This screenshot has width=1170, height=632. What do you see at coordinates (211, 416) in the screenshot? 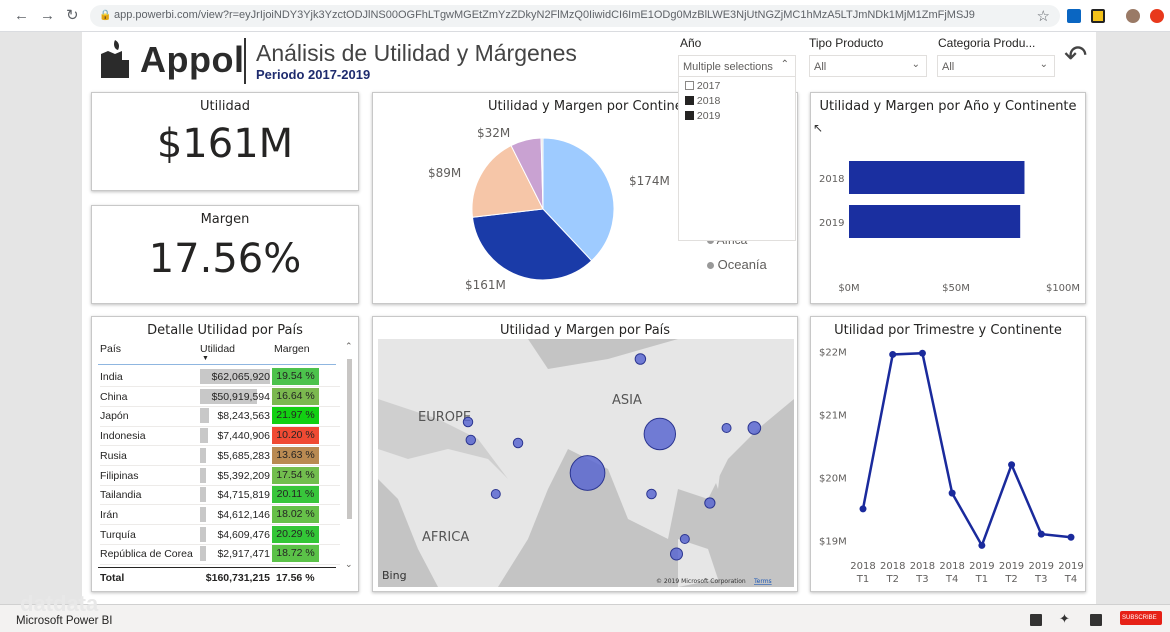
I see `table-row: Japón $8,243,563 21.97 %` at bounding box center [211, 416].